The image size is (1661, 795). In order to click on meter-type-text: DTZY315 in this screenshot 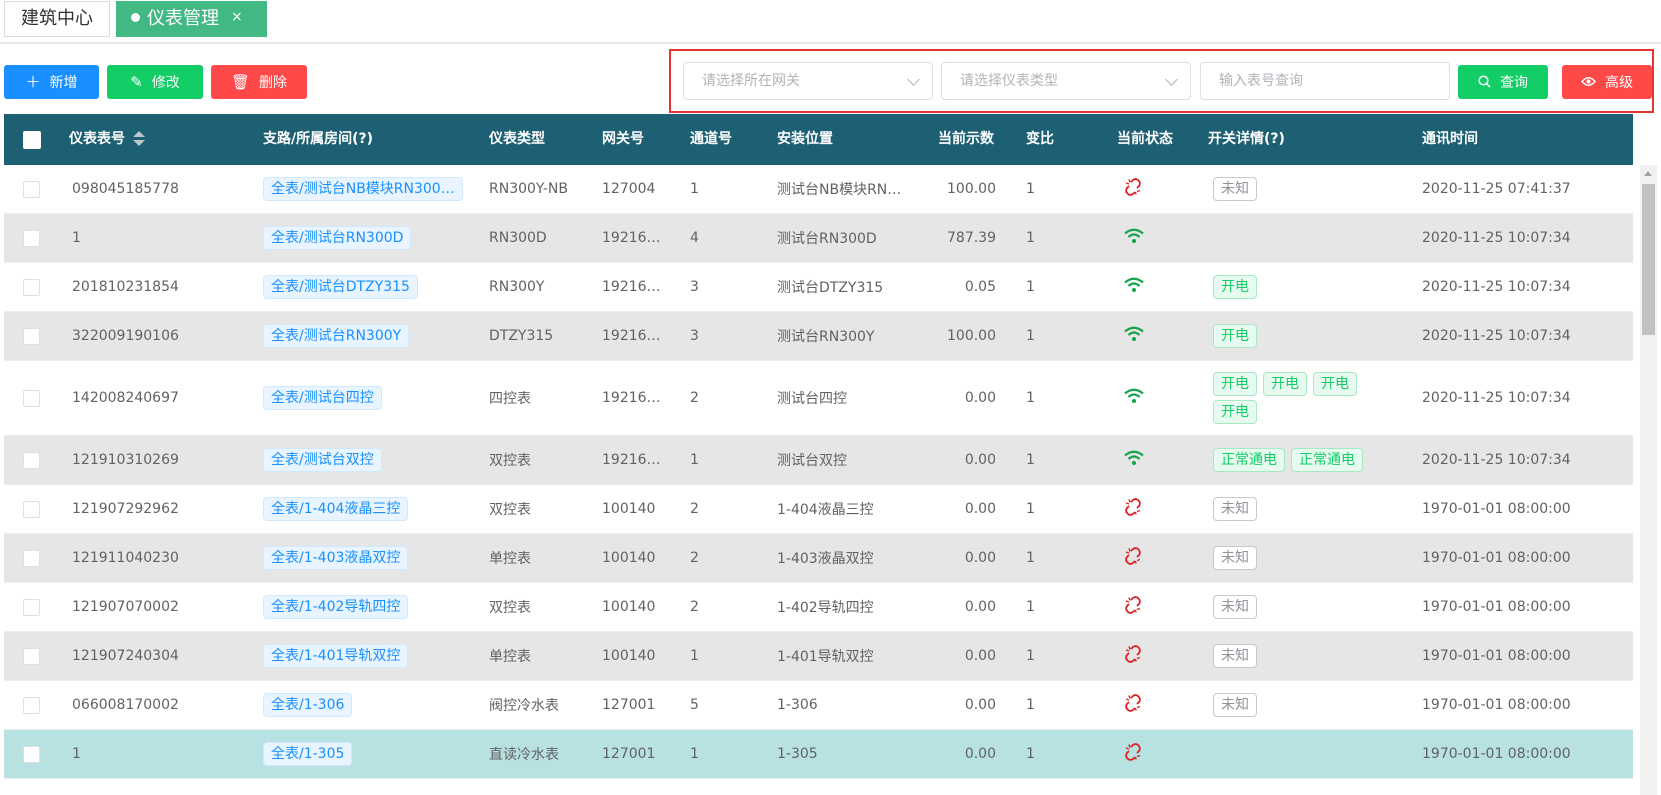, I will do `click(521, 336)`.